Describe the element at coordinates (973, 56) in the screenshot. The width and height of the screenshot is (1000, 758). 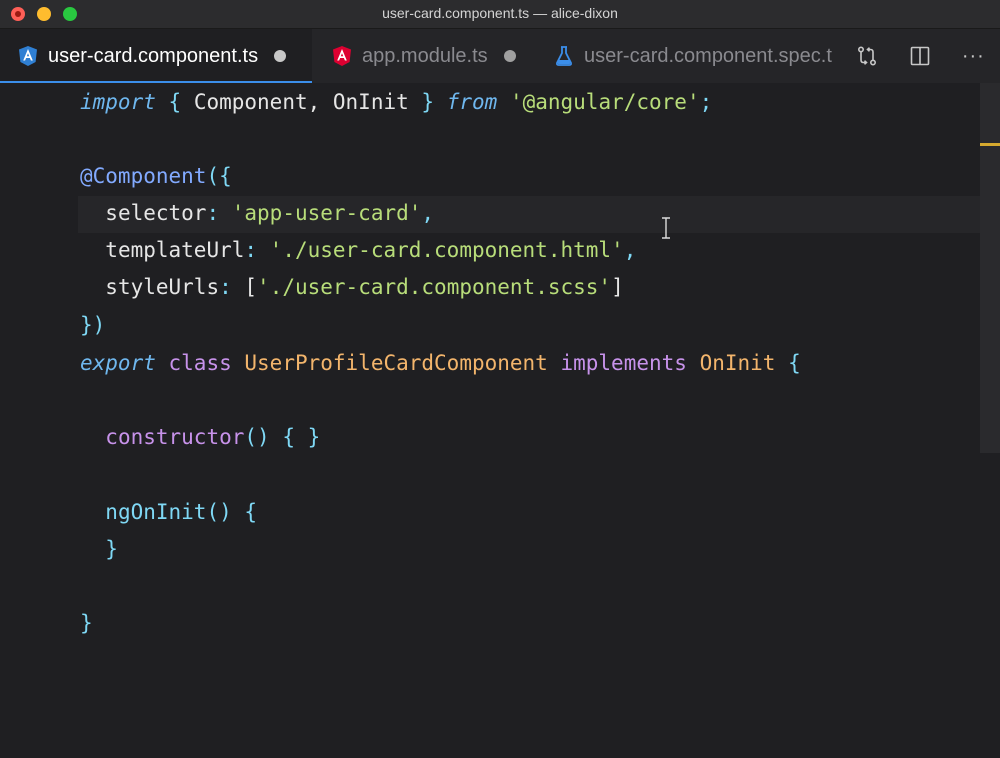
I see `more-actions-icon: ···` at that location.